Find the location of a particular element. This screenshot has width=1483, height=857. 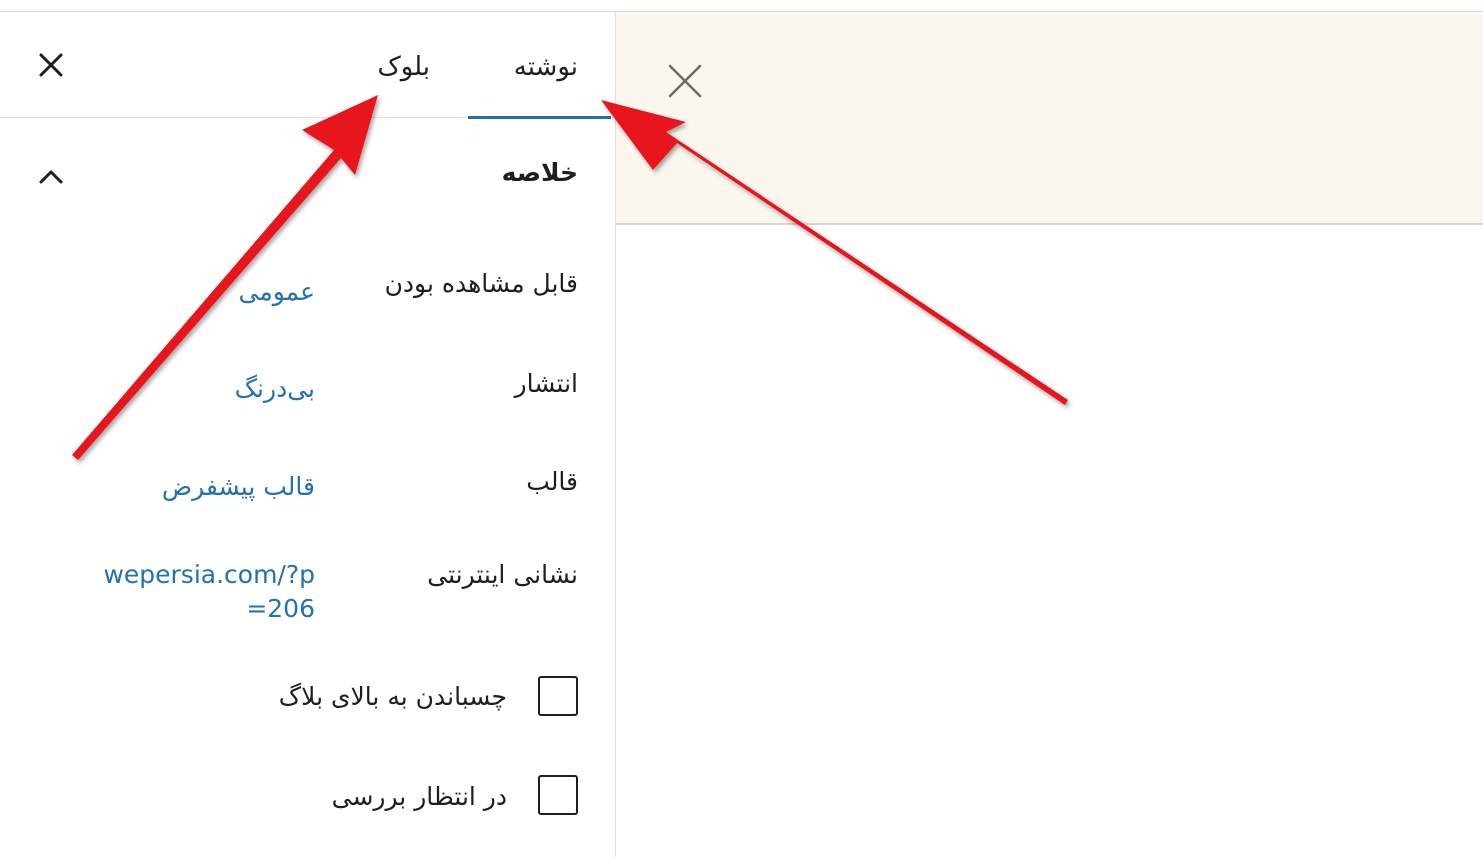

tab-post: نوشته is located at coordinates (546, 67).